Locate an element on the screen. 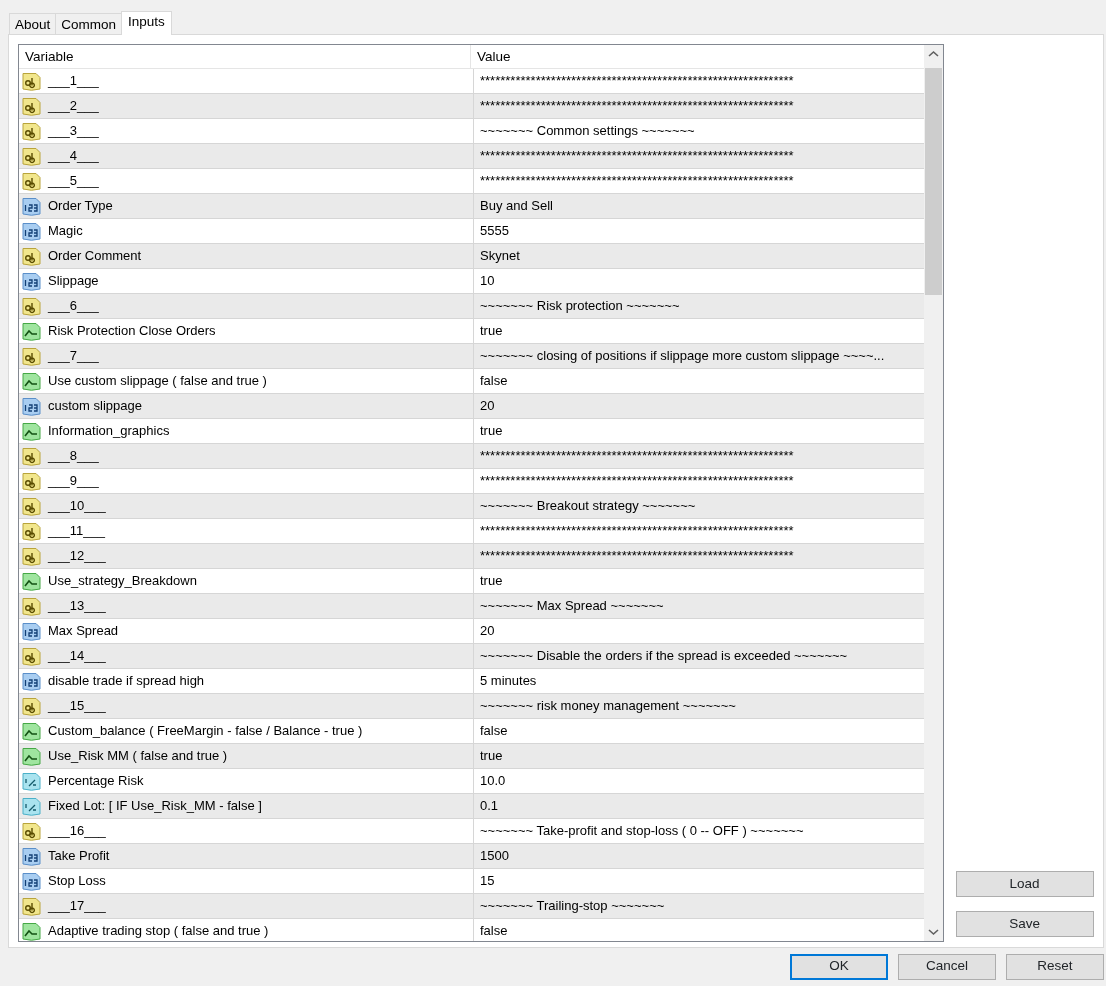 The height and width of the screenshot is (986, 1106). table-row: ___5___ ************************************************************** is located at coordinates (471, 181).